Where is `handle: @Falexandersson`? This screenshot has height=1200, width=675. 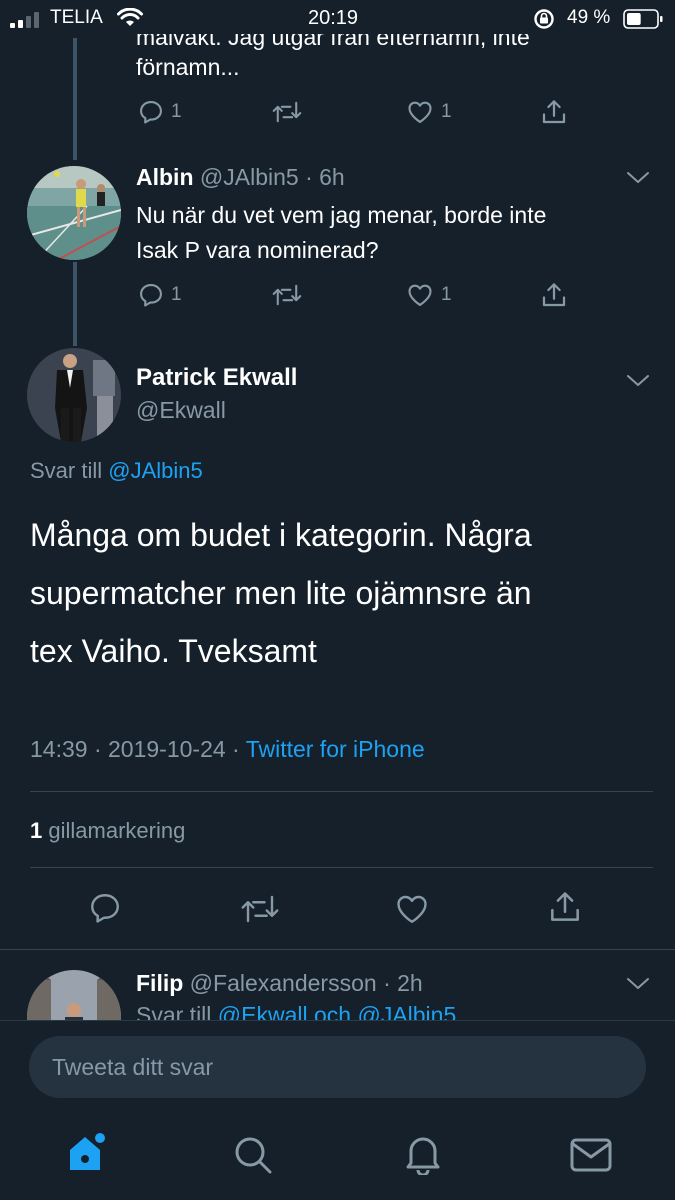 handle: @Falexandersson is located at coordinates (283, 983).